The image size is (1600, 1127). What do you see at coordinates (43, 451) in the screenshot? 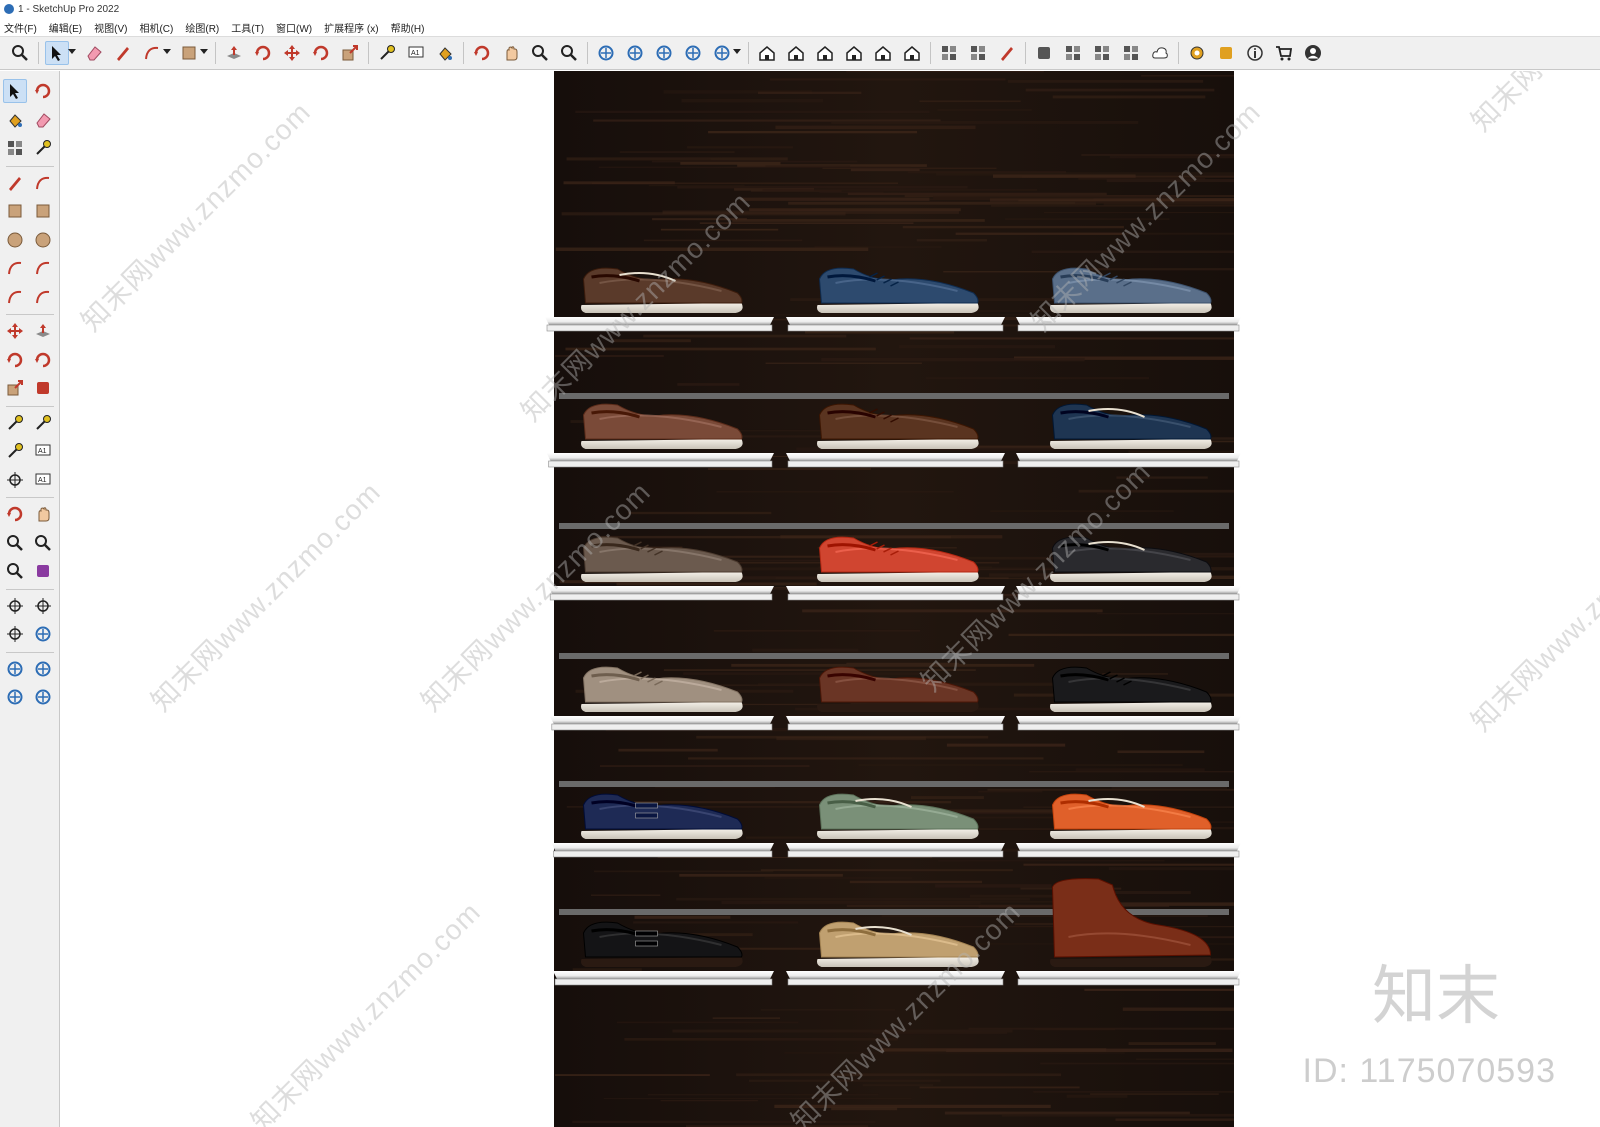
I see `left-text-button: A1` at bounding box center [43, 451].